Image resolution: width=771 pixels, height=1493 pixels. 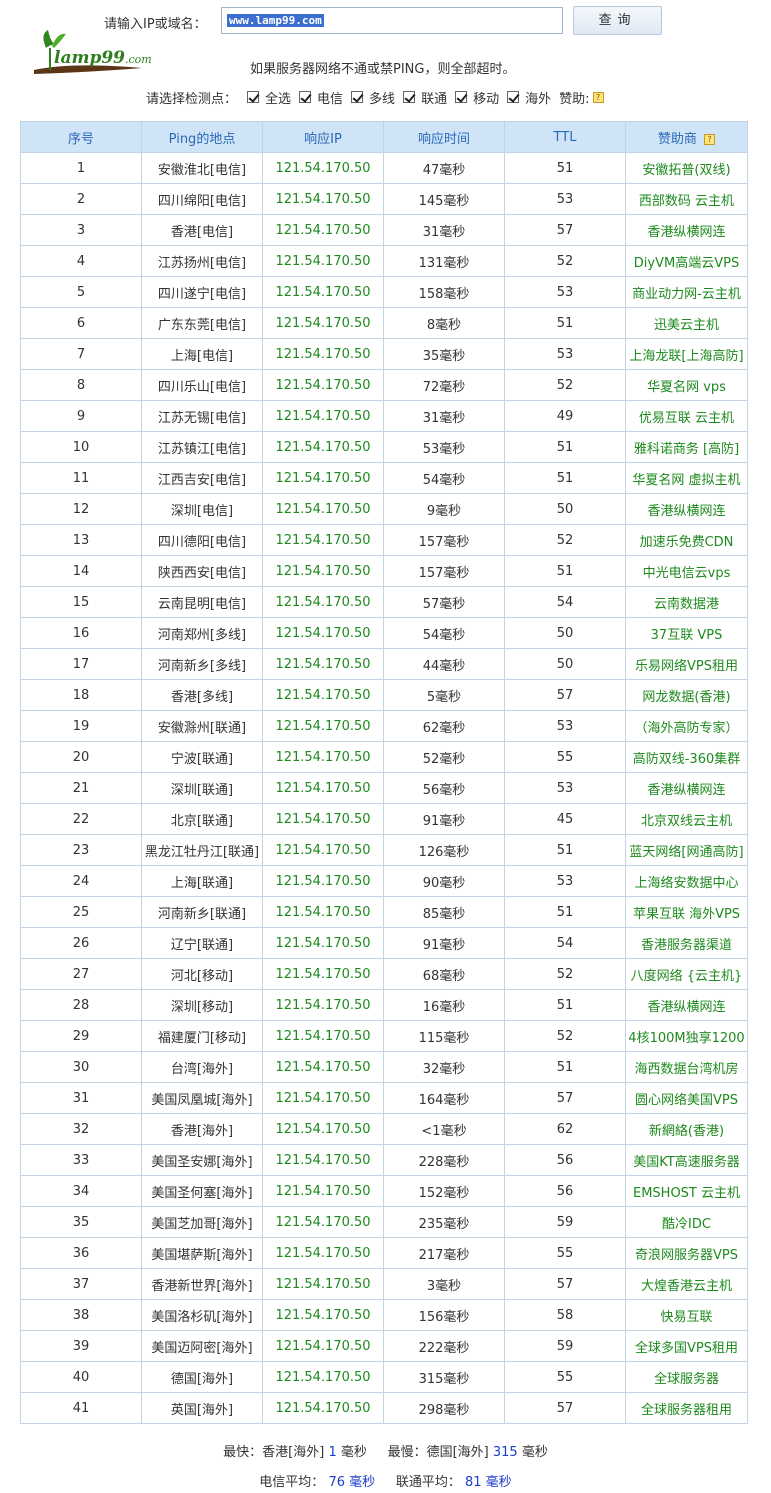 I want to click on table-row: 31 美国凤凰城[海外] 121.54.170.50 164毫秒 57 圆心网络美国VPS, so click(x=384, y=1098).